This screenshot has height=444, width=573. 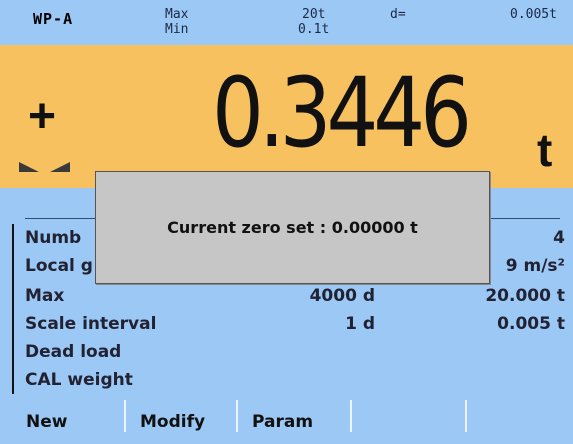 What do you see at coordinates (314, 29) in the screenshot?
I see `min-capacity: 0.1t` at bounding box center [314, 29].